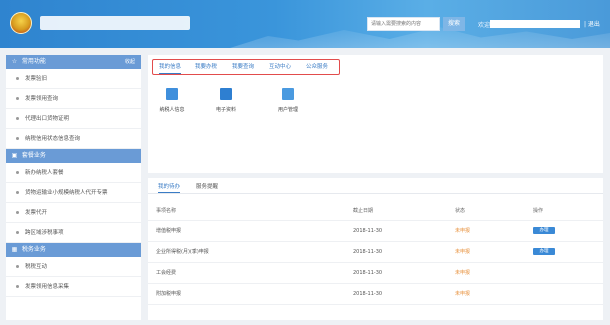 Image resolution: width=610 pixels, height=325 pixels. What do you see at coordinates (484, 25) in the screenshot?
I see `welcome-text: 欢迎` at bounding box center [484, 25].